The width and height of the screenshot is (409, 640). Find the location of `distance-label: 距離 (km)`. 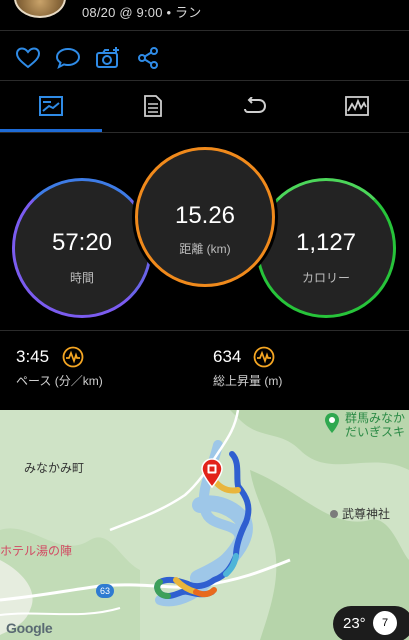

distance-label: 距離 (km) is located at coordinates (205, 249).